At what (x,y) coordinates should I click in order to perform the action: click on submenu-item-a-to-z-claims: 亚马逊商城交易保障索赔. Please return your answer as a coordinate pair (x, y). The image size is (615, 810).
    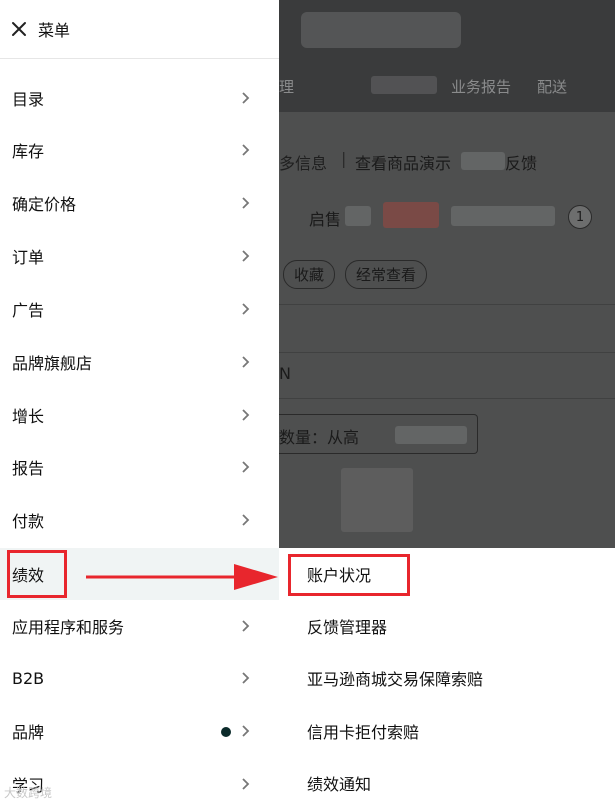
    Looking at the image, I should click on (447, 678).